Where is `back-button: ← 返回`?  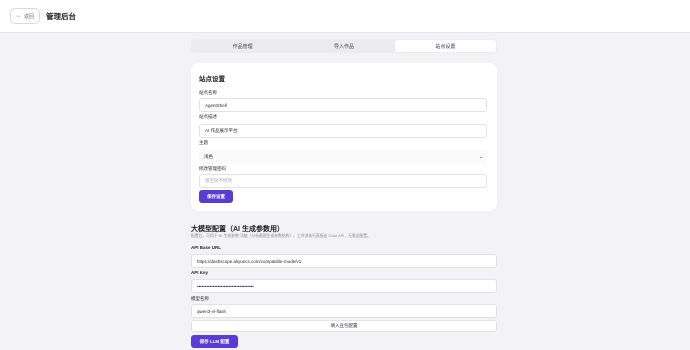
back-button: ← 返回 is located at coordinates (25, 16).